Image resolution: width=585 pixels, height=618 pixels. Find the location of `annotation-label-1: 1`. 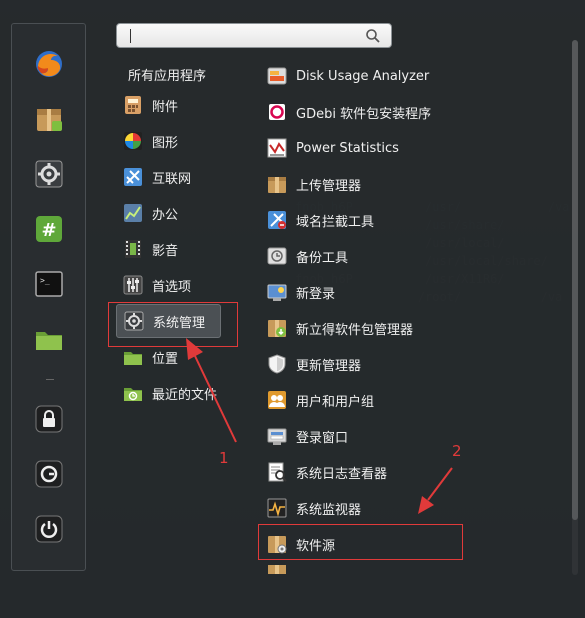

annotation-label-1: 1 is located at coordinates (224, 458).